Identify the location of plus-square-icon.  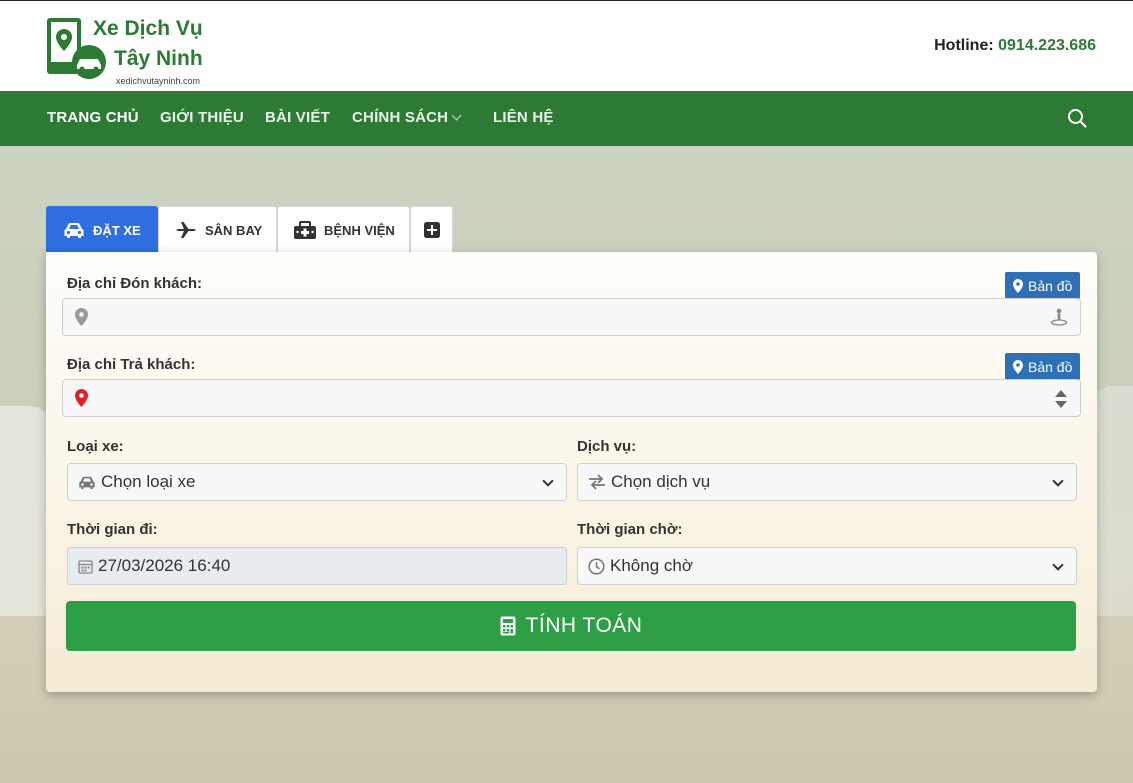
(432, 230).